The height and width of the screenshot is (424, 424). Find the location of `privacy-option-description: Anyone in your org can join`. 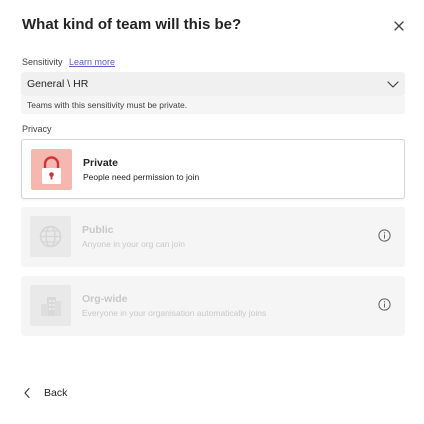

privacy-option-description: Anyone in your org can join is located at coordinates (134, 244).